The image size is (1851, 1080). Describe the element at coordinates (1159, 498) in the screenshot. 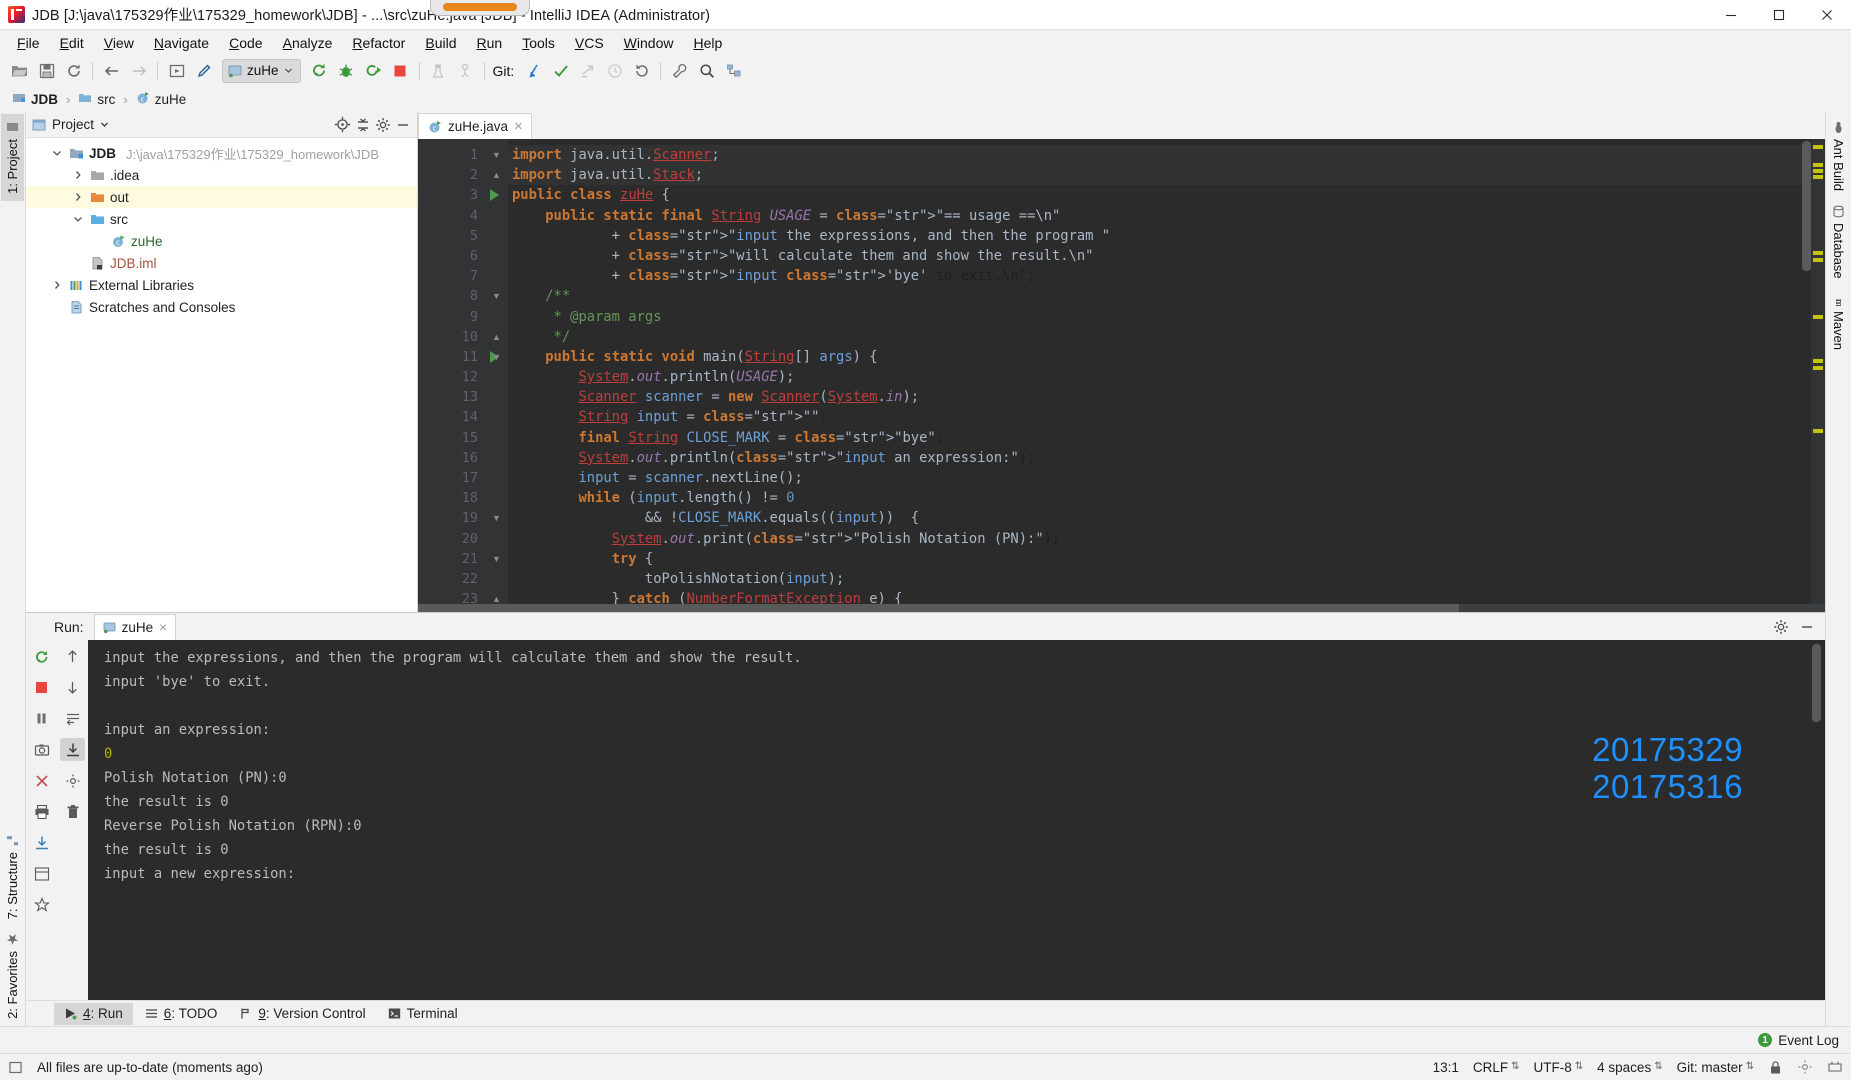

I see `code-line: while (input.length() != 0` at that location.